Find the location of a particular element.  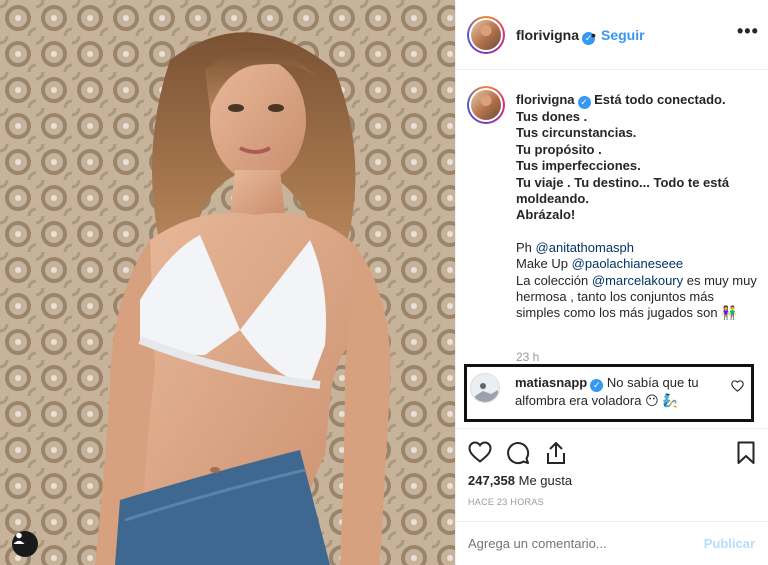

mention-link: @paolachianeseee is located at coordinates (628, 263).